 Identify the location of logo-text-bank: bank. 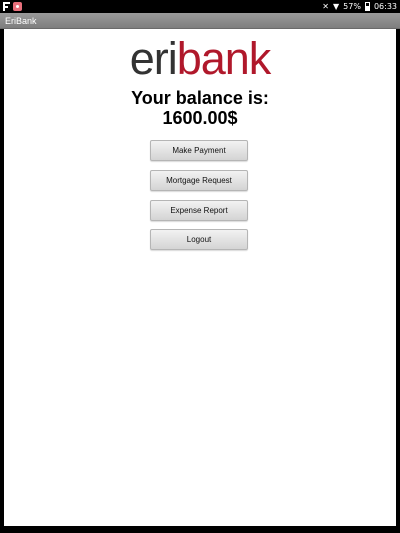
(224, 58).